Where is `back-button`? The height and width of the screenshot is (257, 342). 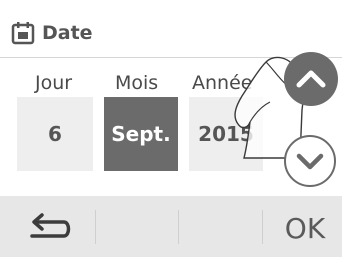
back-button is located at coordinates (50, 228).